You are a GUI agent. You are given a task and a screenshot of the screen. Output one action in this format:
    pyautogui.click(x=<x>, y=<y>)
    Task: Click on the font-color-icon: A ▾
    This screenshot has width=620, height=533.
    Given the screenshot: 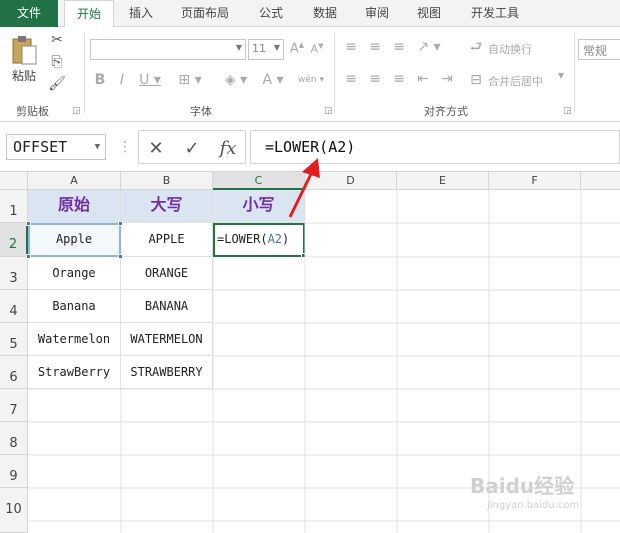 What is the action you would take?
    pyautogui.click(x=273, y=80)
    